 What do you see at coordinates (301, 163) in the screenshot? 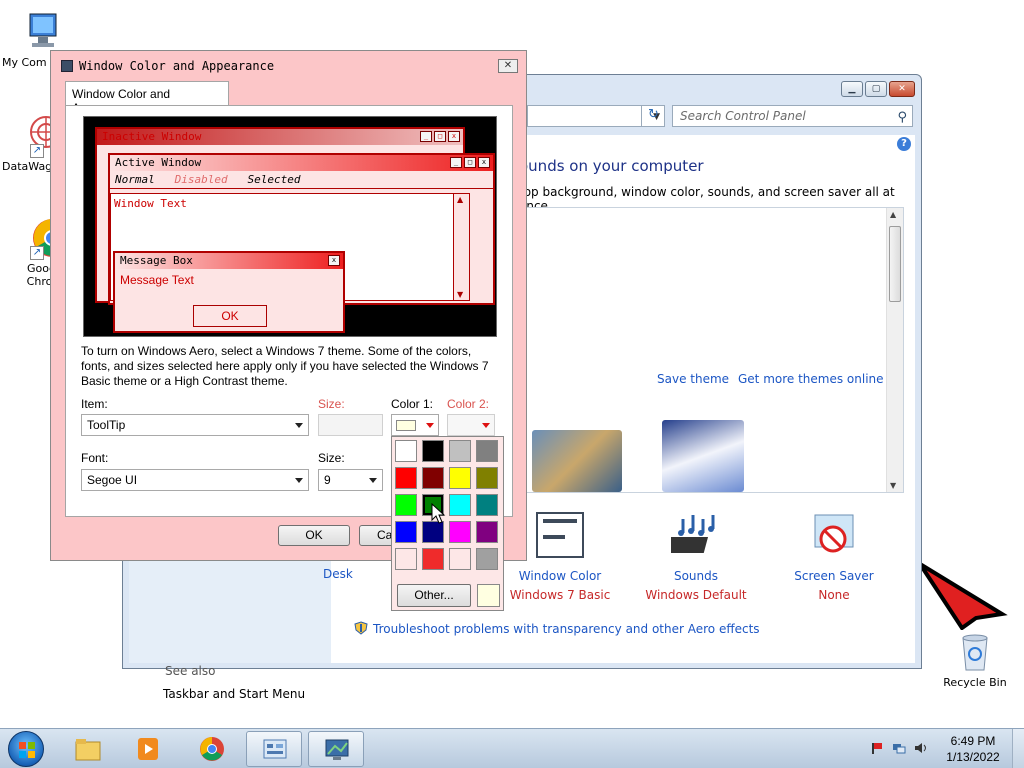
I see `preview-active-caption: Active Window _ □ x` at bounding box center [301, 163].